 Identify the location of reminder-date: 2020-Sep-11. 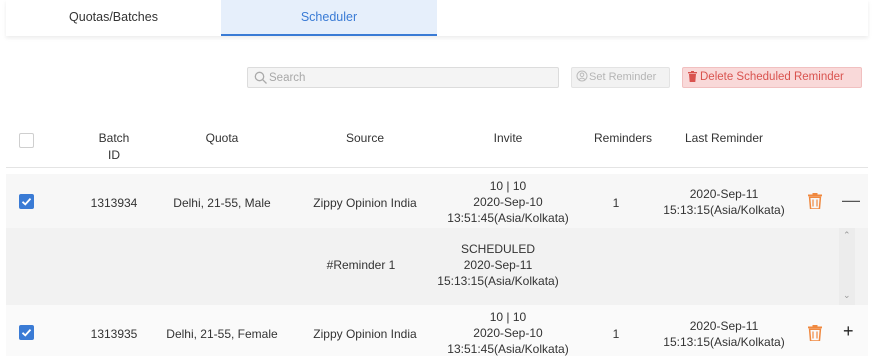
(498, 265).